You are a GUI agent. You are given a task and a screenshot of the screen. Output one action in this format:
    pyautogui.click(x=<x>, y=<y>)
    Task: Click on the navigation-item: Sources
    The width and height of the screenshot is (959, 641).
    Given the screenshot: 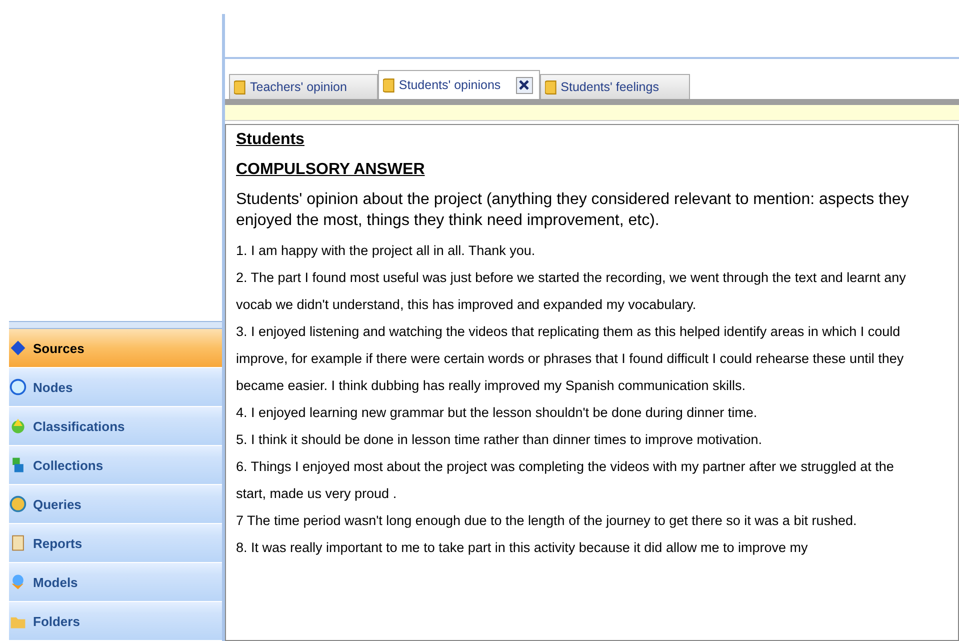 What is the action you would take?
    pyautogui.click(x=115, y=348)
    